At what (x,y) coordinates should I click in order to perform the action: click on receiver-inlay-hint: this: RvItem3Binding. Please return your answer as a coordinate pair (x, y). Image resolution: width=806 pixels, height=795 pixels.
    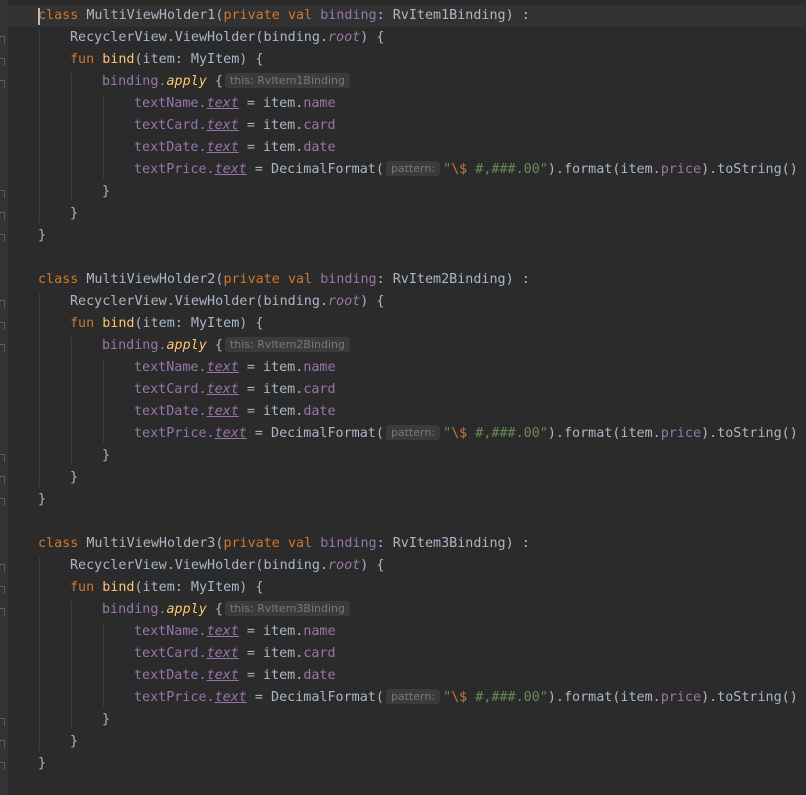
    Looking at the image, I should click on (287, 608).